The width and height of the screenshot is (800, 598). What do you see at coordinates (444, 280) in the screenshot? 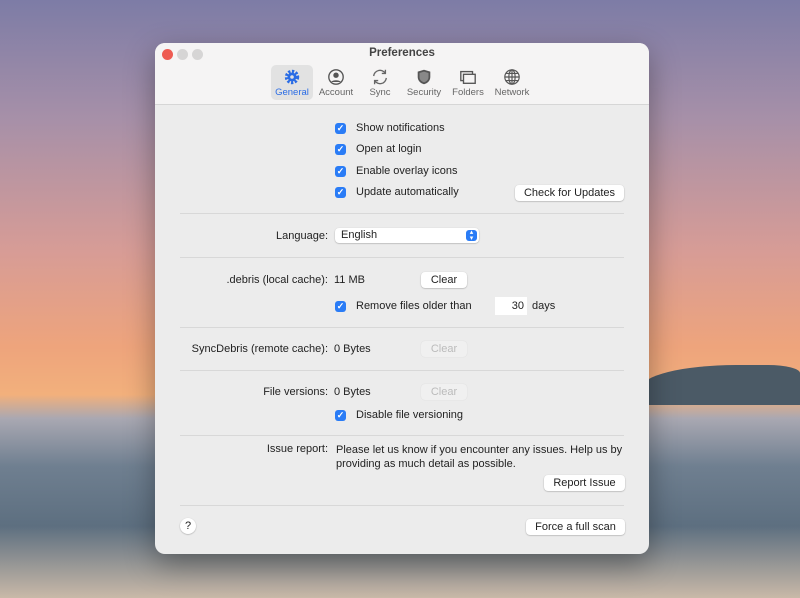
I see `clear-local-cache-button: Clear` at bounding box center [444, 280].